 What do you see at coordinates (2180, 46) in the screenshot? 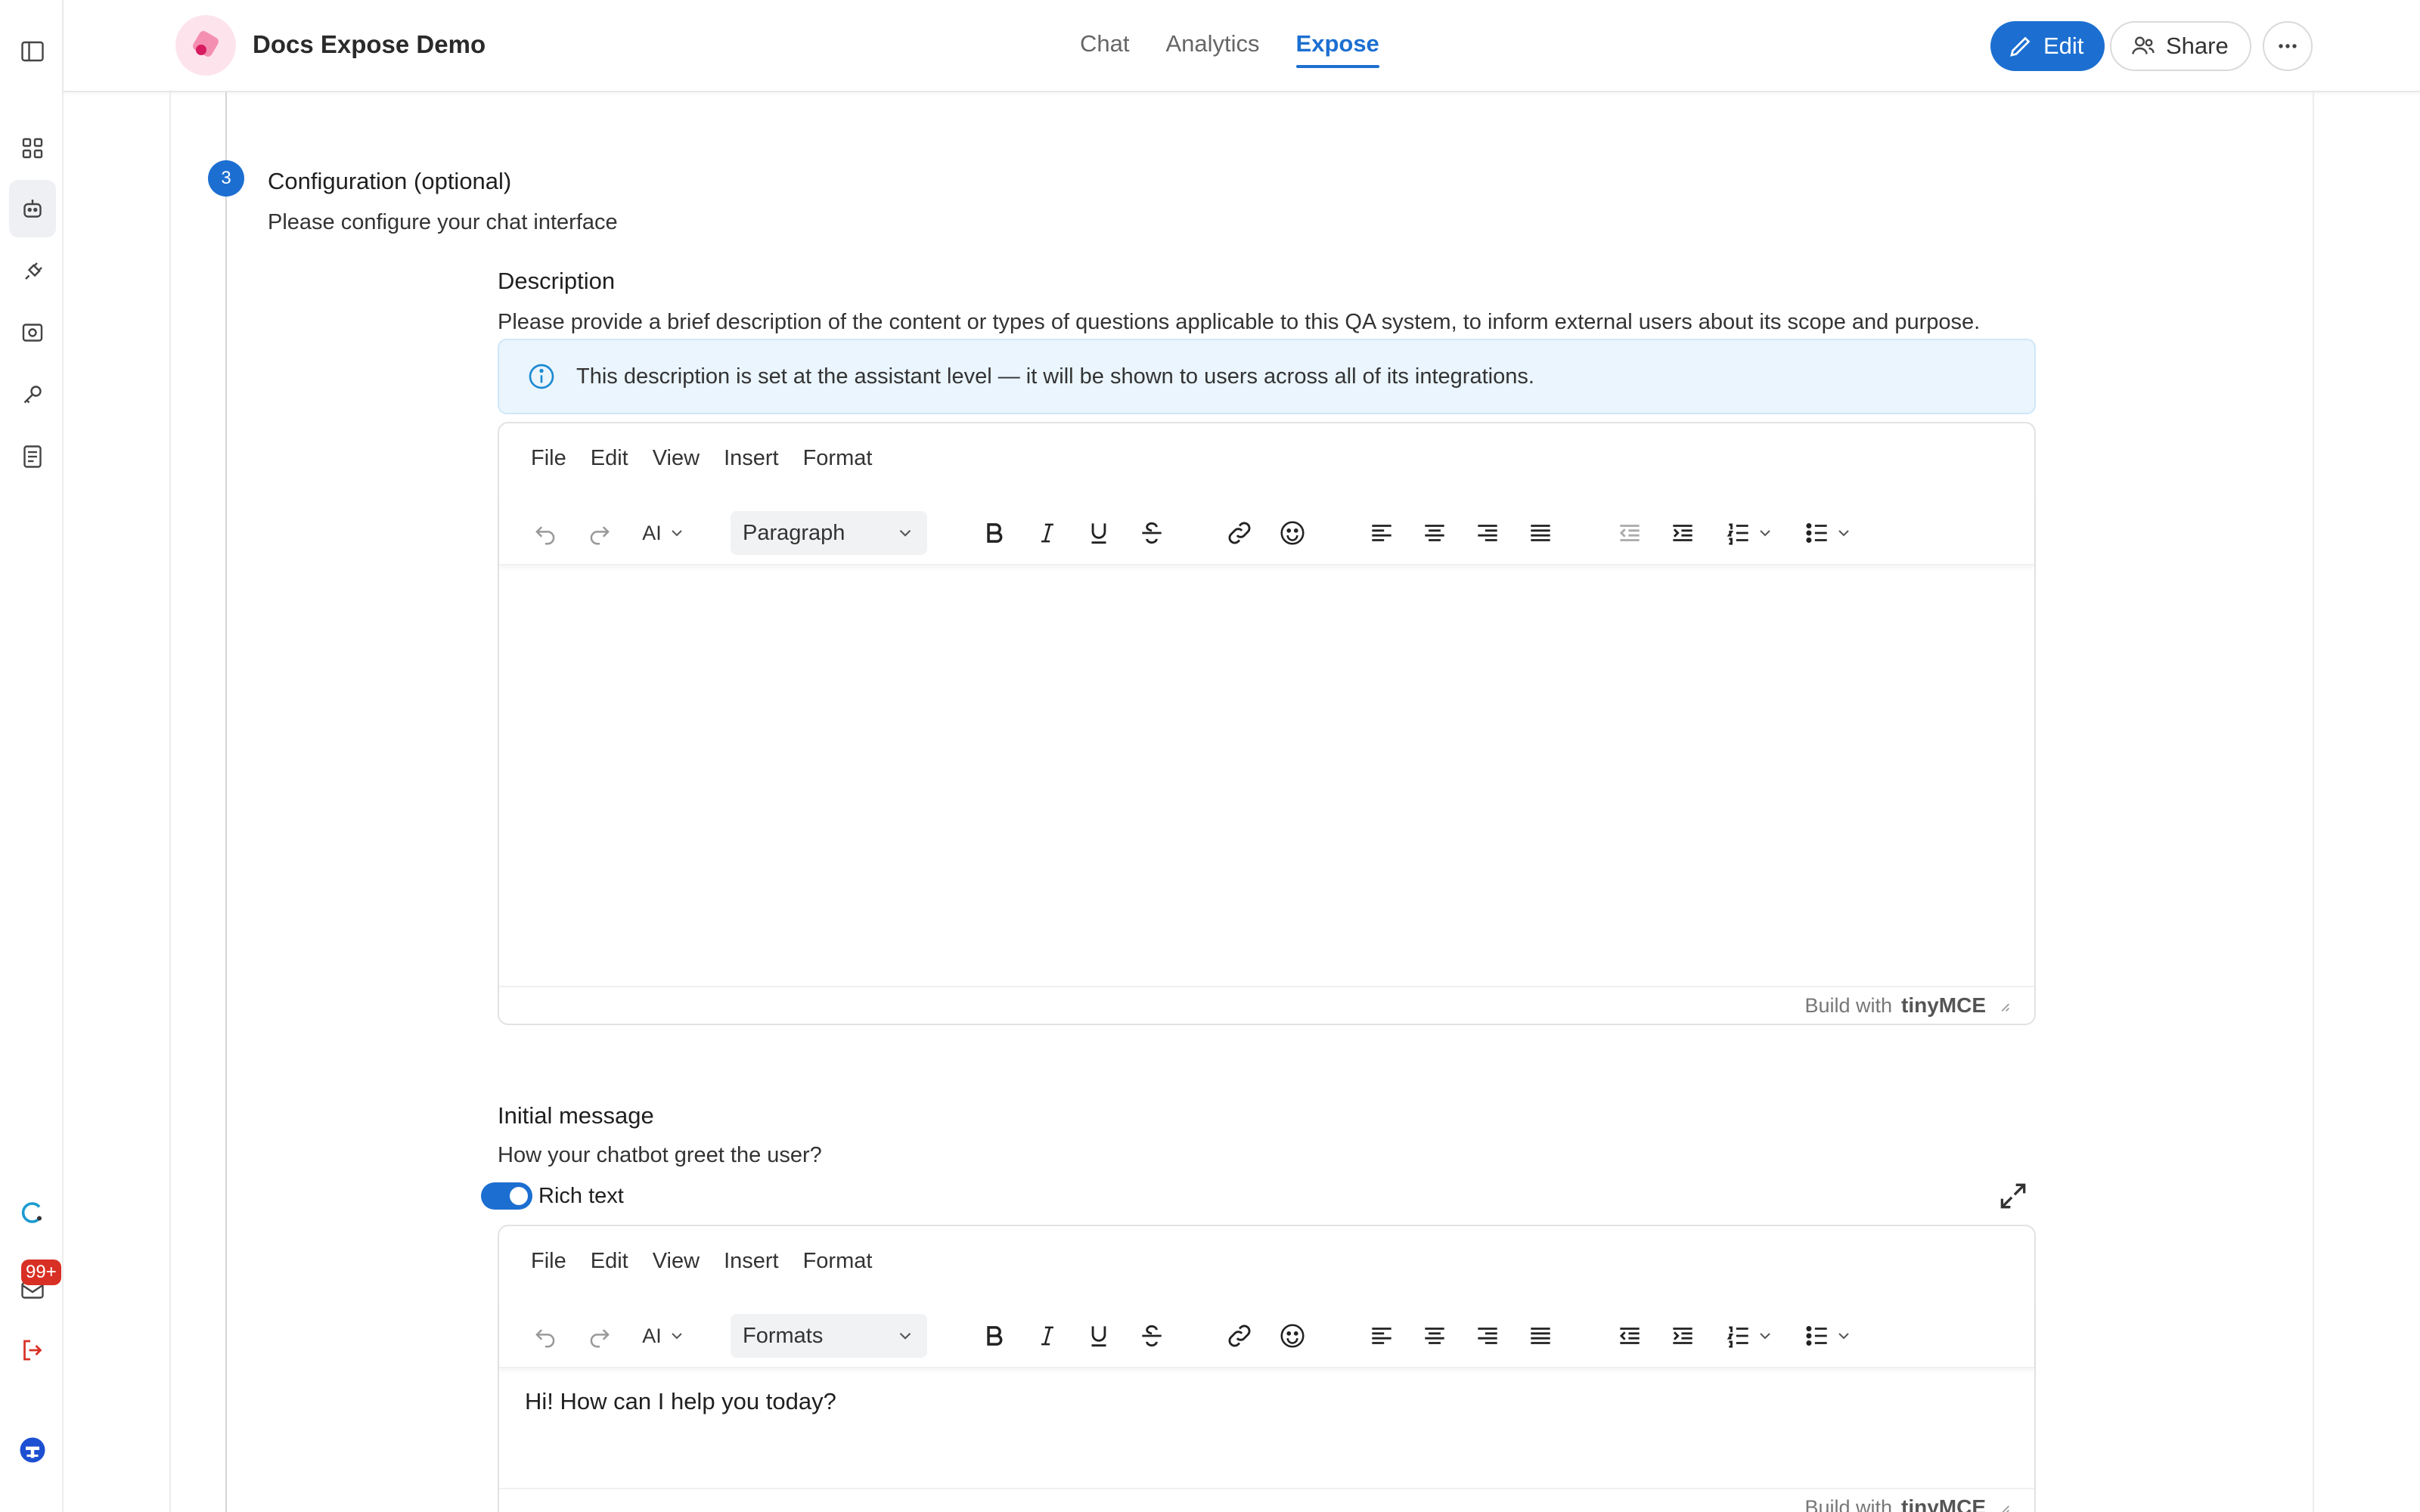
I see `share-button: Share` at bounding box center [2180, 46].